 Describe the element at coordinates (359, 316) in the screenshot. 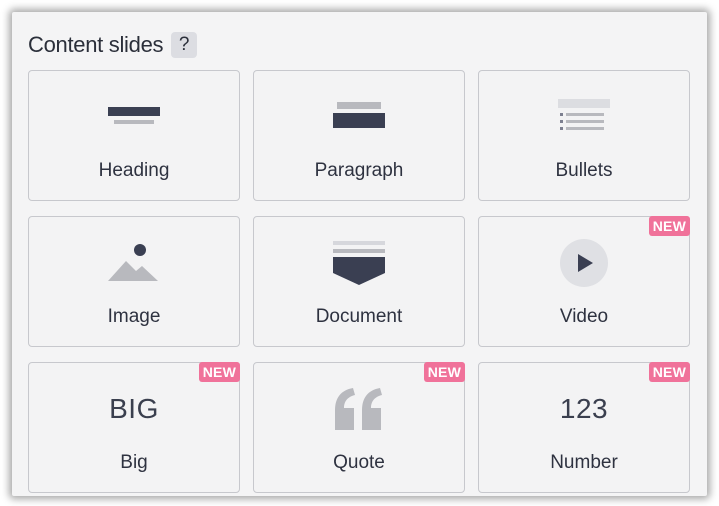

I see `tile-label: Document` at that location.